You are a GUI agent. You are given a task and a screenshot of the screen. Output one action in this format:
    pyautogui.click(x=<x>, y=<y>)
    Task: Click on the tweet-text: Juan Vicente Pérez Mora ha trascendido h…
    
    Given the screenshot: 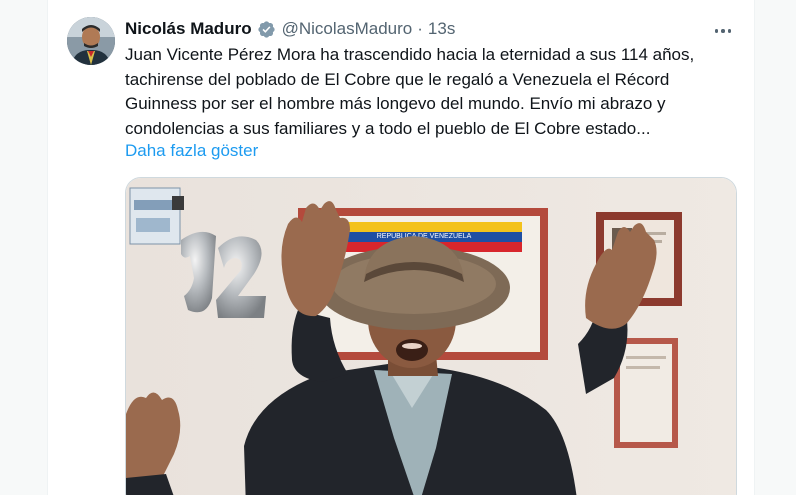 What is the action you would take?
    pyautogui.click(x=425, y=92)
    